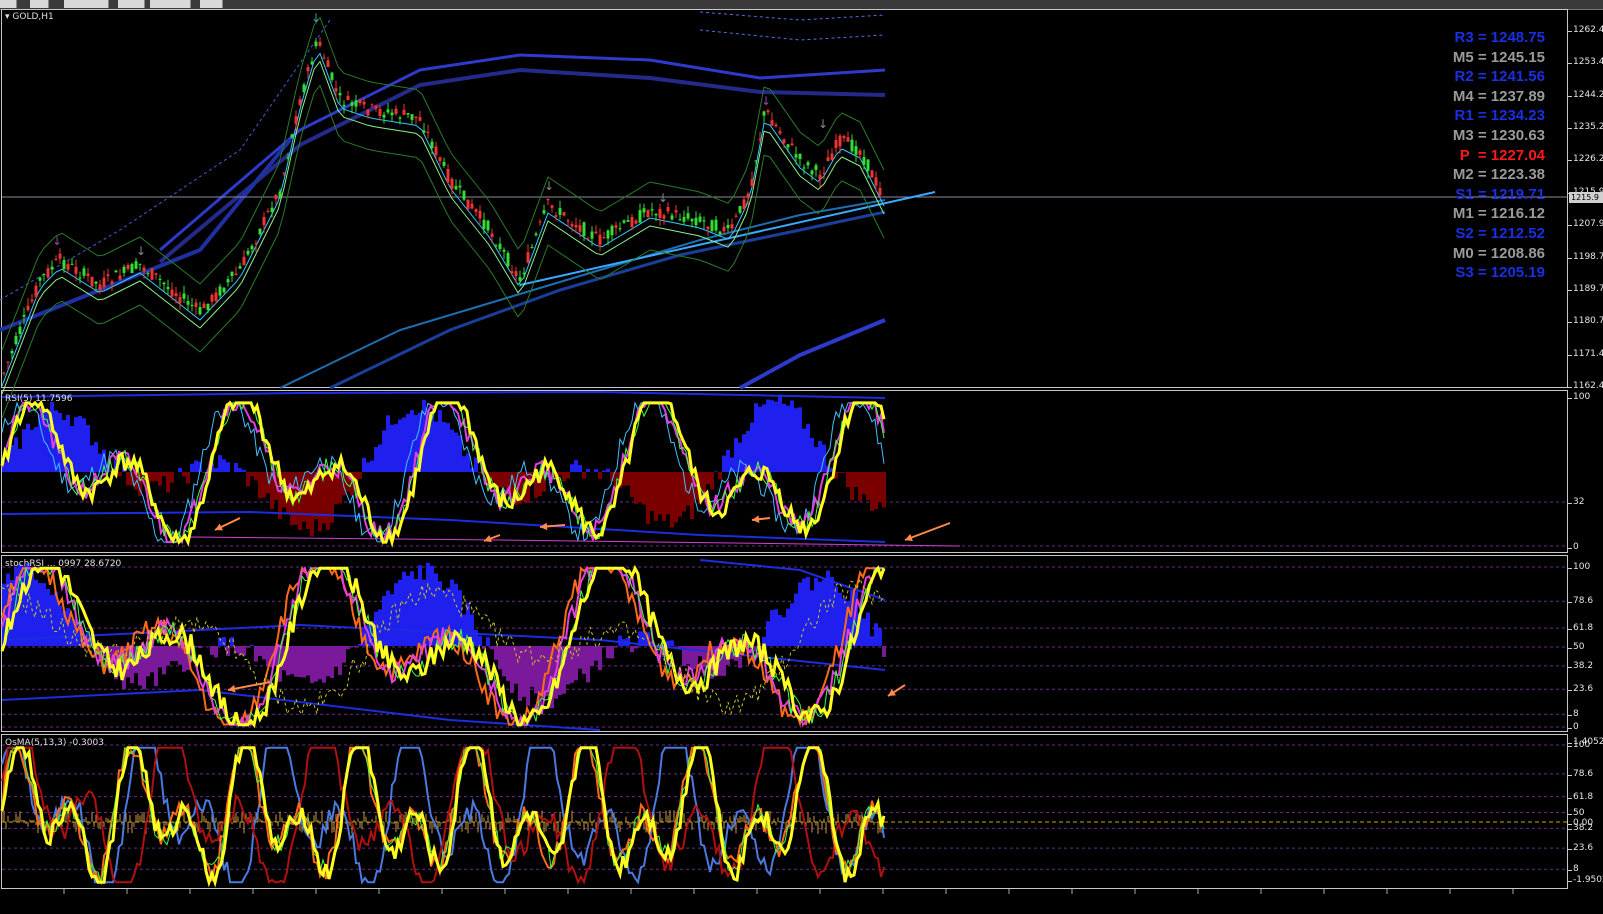 The image size is (1603, 914). What do you see at coordinates (1573, 727) in the screenshot?
I see `stoch-tick: 0` at bounding box center [1573, 727].